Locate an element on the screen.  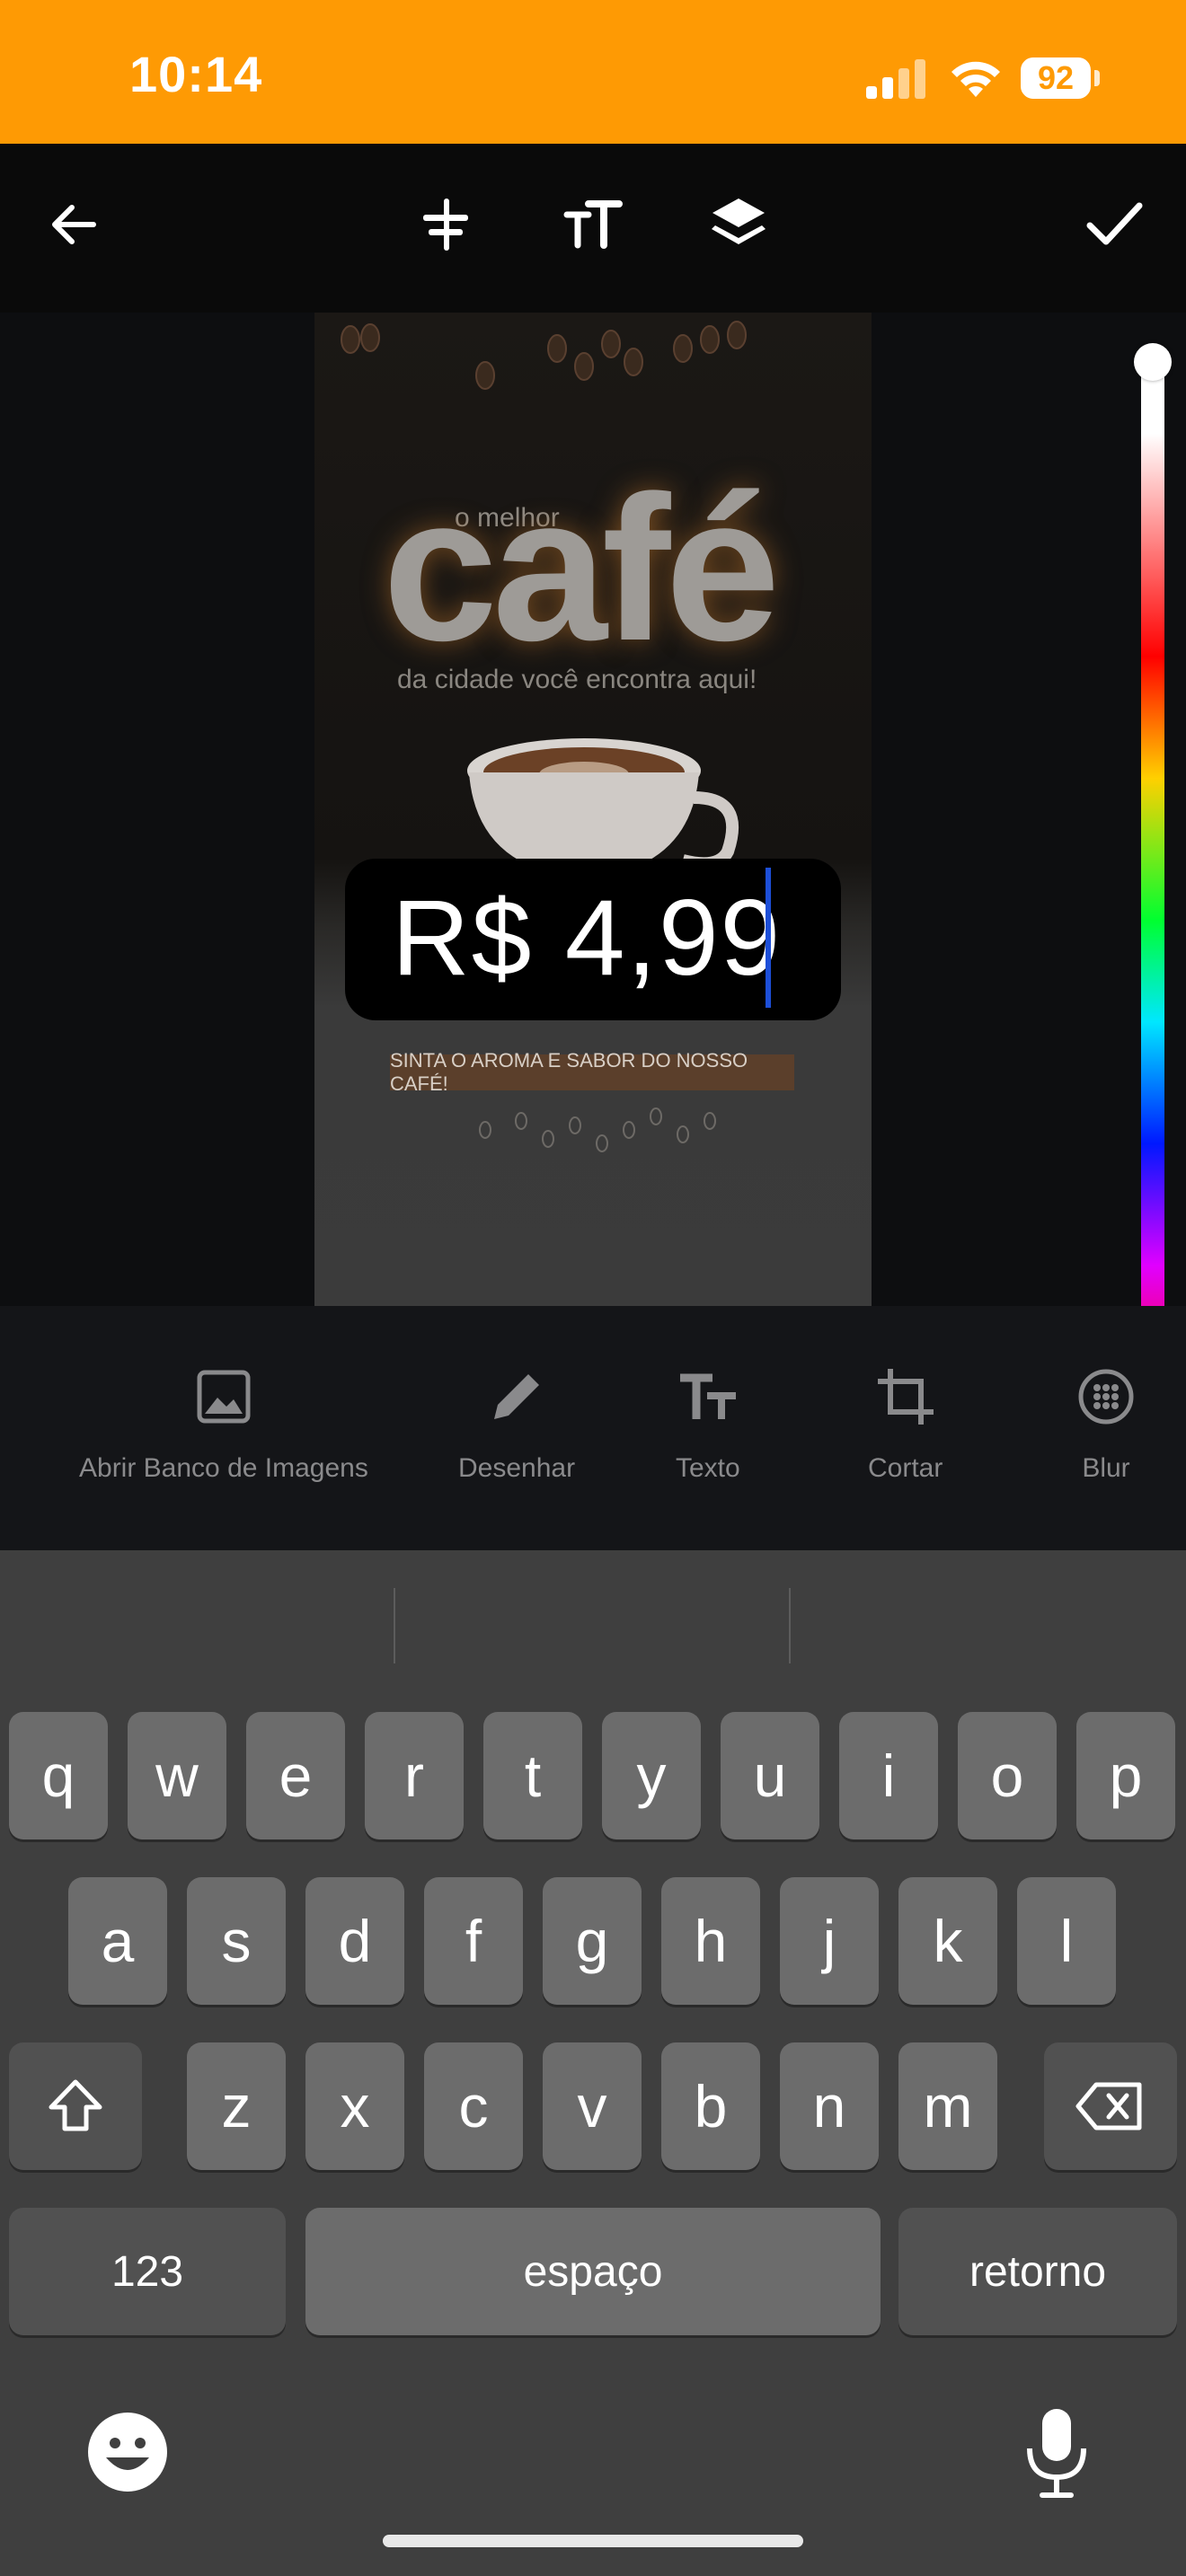
coffee-beans-bottom is located at coordinates (597, 1129).